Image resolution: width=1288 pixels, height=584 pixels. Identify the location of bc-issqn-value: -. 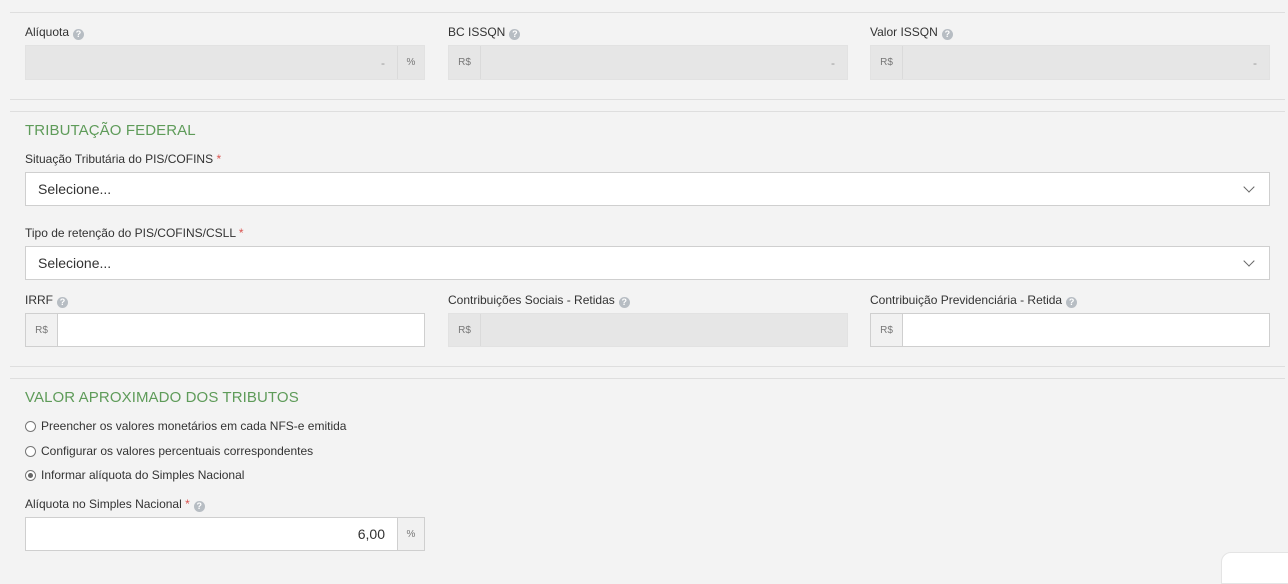
(833, 62).